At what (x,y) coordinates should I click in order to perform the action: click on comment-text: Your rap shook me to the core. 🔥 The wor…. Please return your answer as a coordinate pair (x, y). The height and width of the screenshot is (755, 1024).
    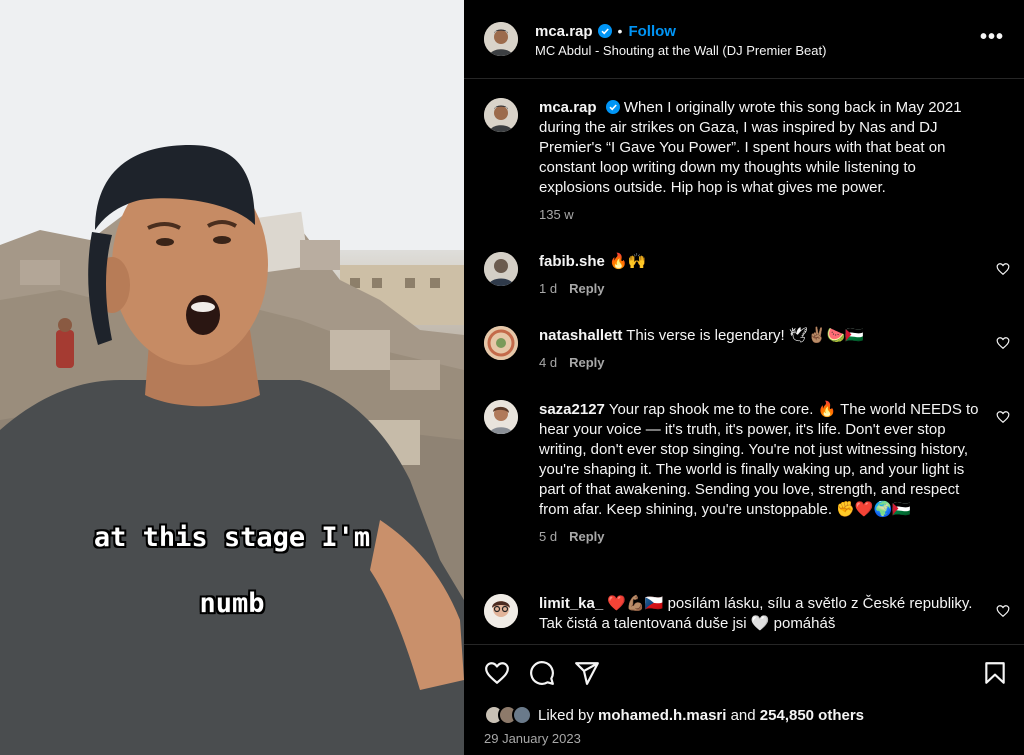
    Looking at the image, I should click on (759, 459).